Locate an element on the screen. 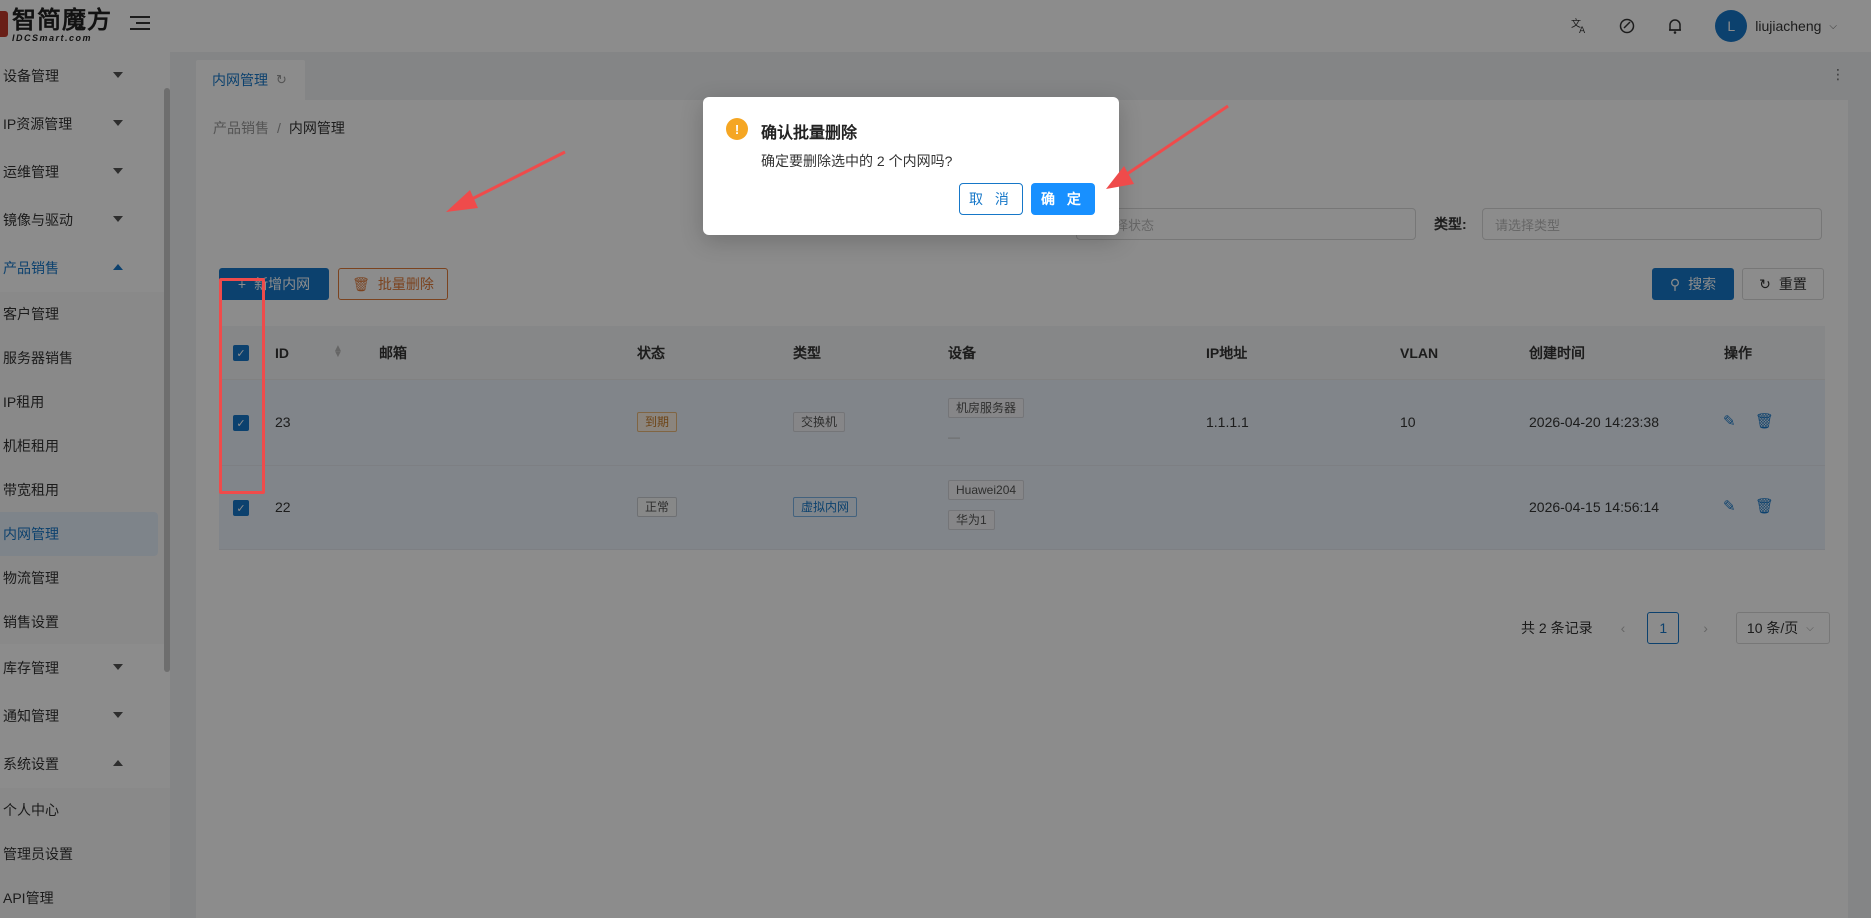  annotation-arrow-confirm is located at coordinates (1167, 146).